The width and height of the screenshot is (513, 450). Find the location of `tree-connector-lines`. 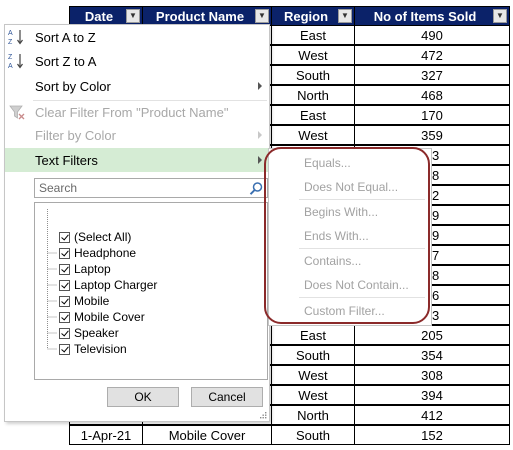

tree-connector-lines is located at coordinates (52, 279).